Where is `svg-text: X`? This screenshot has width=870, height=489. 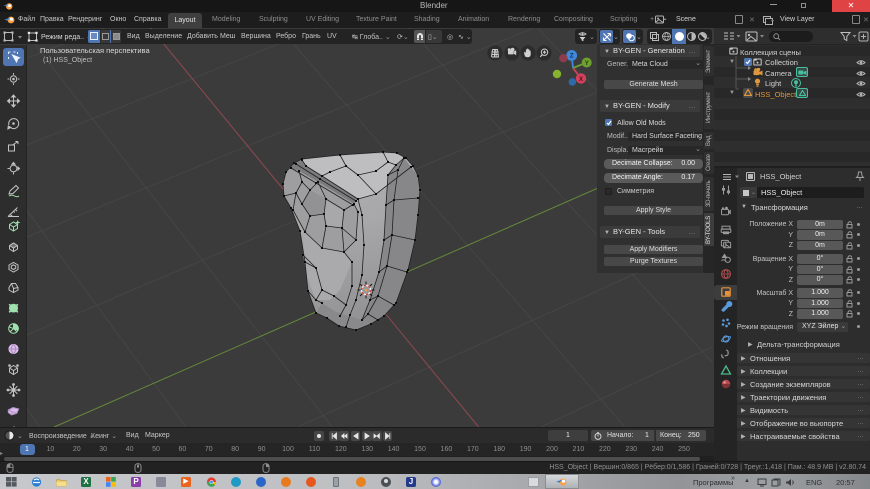 svg-text: X is located at coordinates (581, 80).